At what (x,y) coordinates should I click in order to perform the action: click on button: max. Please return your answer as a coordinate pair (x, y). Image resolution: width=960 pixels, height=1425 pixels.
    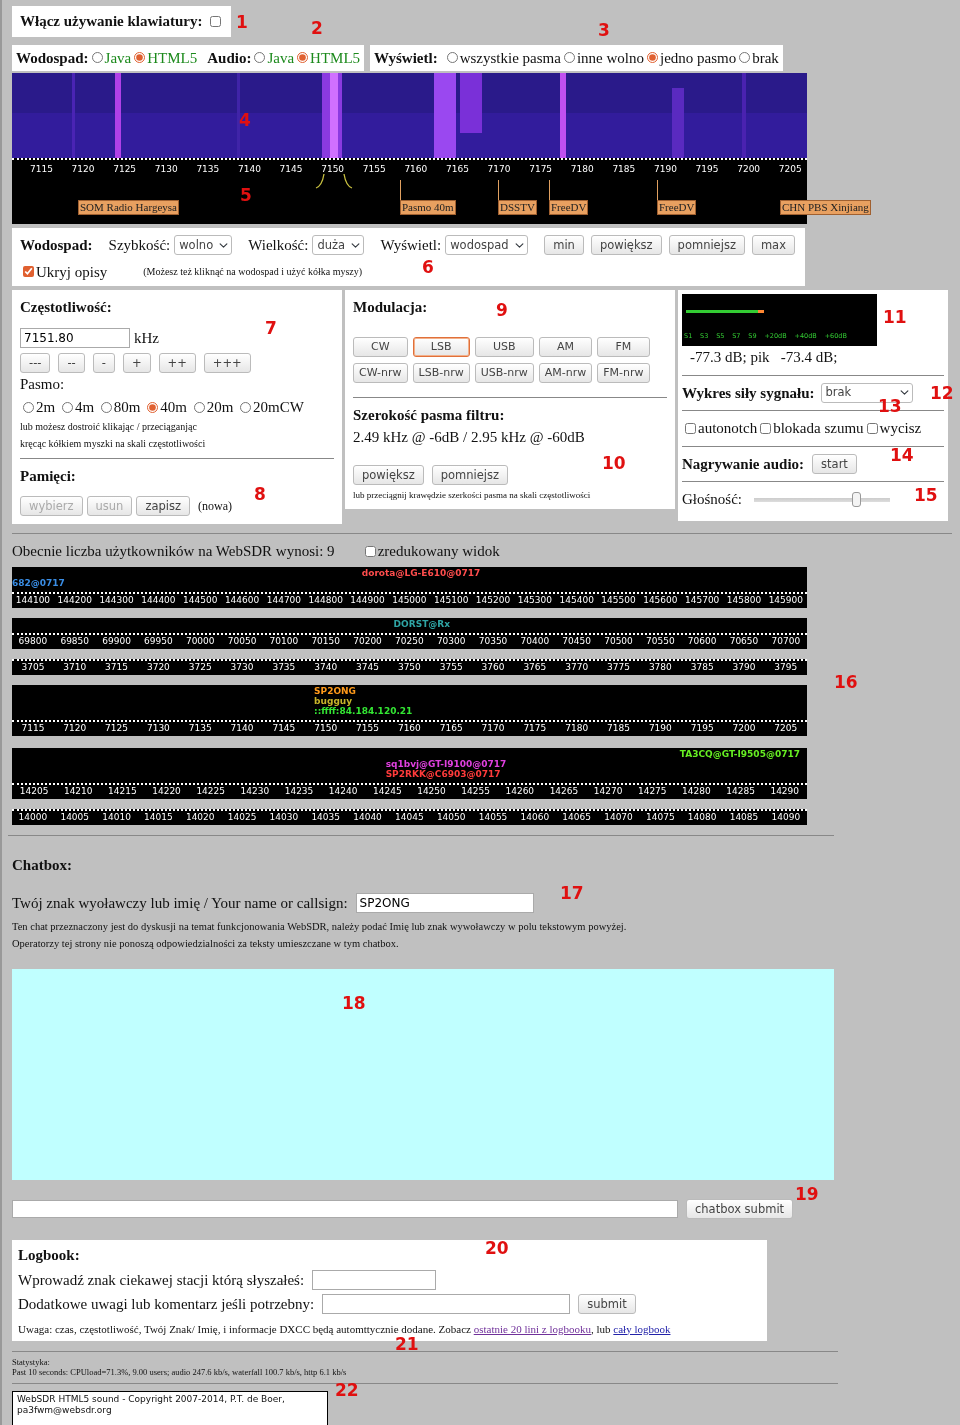
    Looking at the image, I should click on (773, 245).